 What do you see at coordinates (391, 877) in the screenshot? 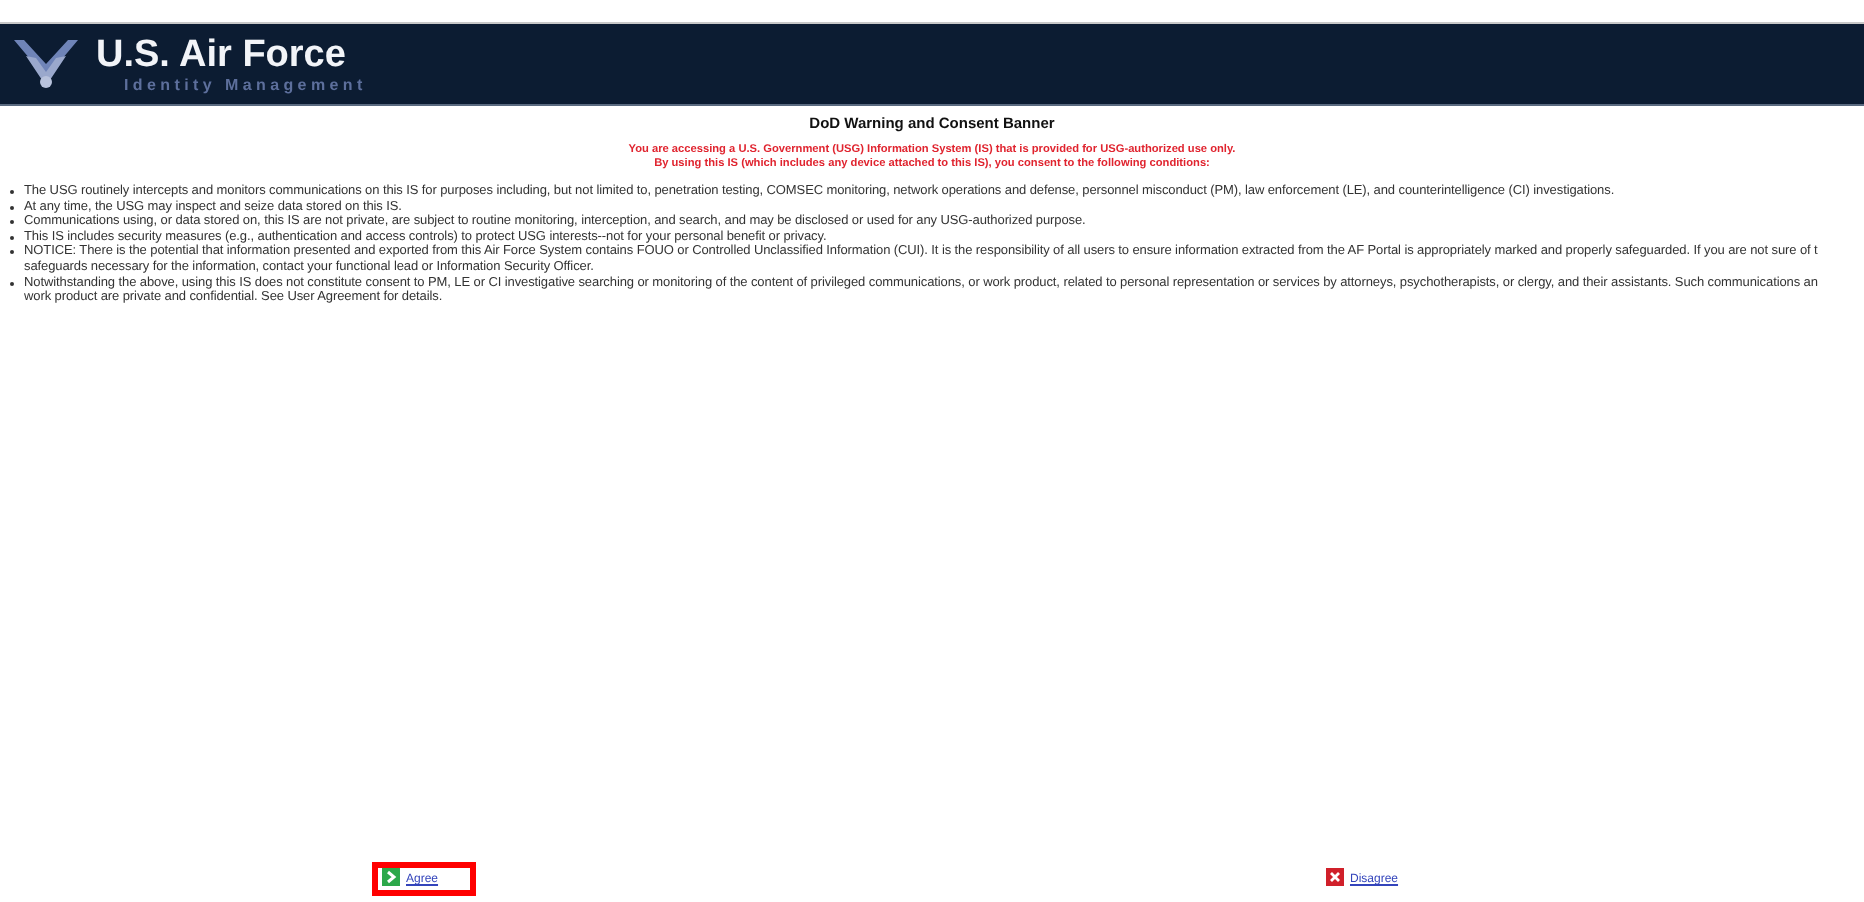
I see `chevron-icon` at bounding box center [391, 877].